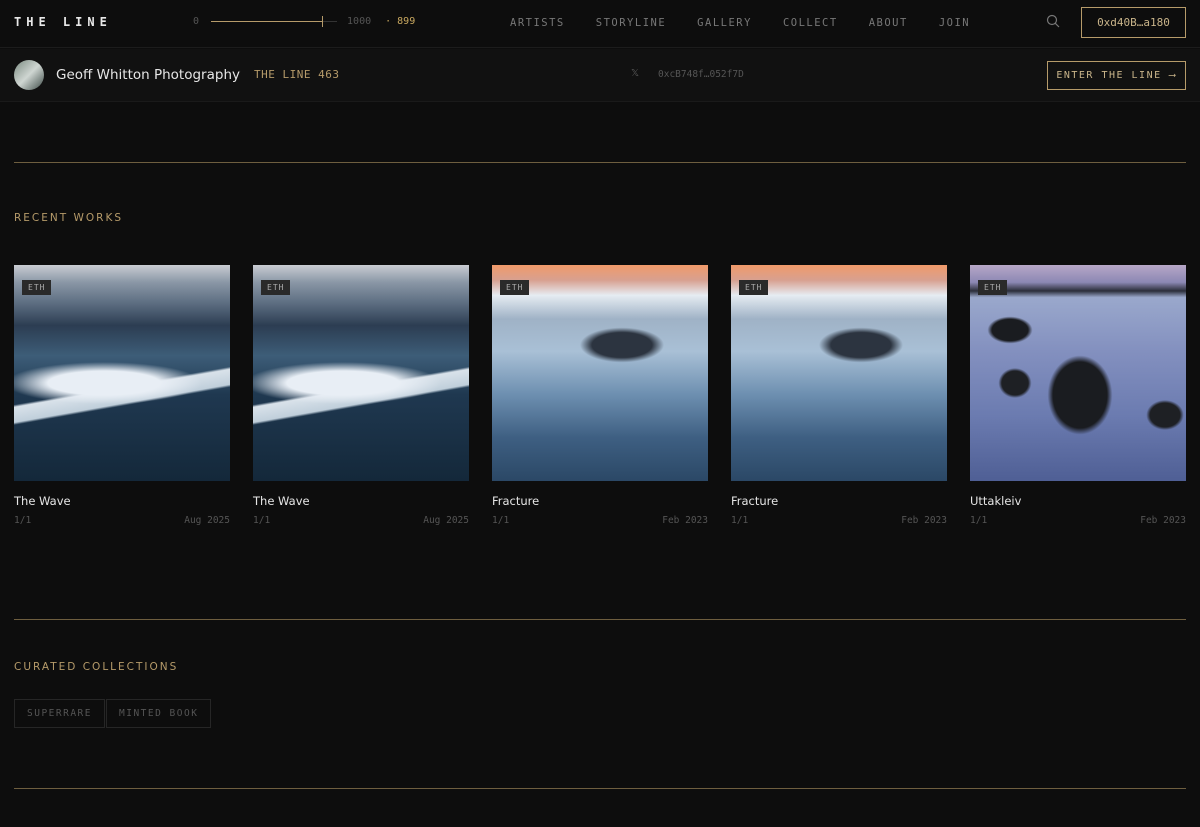 The width and height of the screenshot is (1200, 827). Describe the element at coordinates (148, 75) in the screenshot. I see `artist-name: Geoff Whitton Photography` at that location.